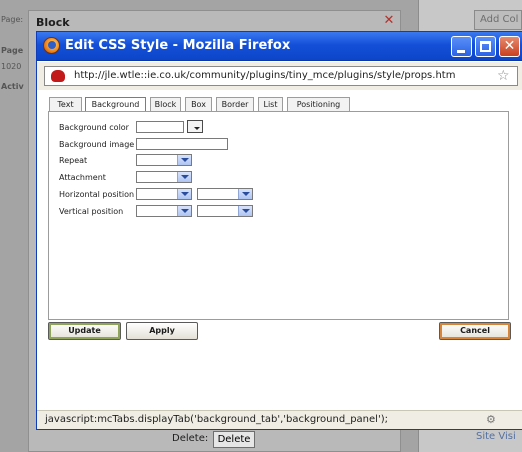 The width and height of the screenshot is (522, 452). Describe the element at coordinates (225, 211) in the screenshot. I see `vertical-position-unit-select` at that location.